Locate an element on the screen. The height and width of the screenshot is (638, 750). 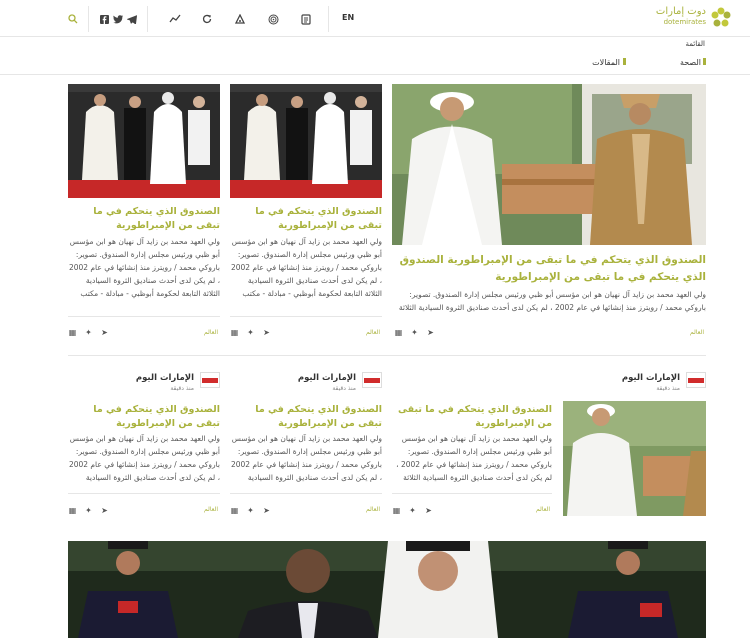
document-icon is located at coordinates (306, 19).